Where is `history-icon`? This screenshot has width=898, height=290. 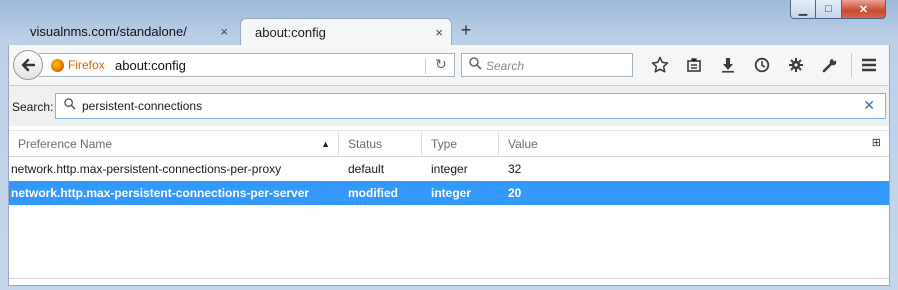
history-icon is located at coordinates (762, 65).